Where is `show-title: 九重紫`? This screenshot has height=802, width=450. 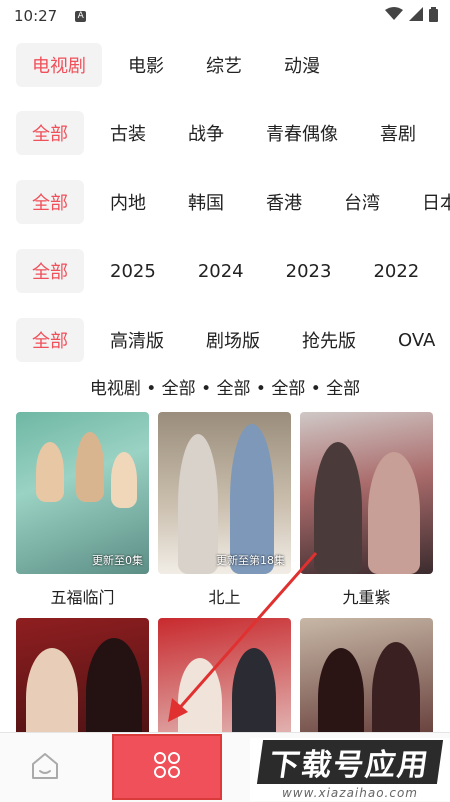
show-title: 九重紫 is located at coordinates (366, 597).